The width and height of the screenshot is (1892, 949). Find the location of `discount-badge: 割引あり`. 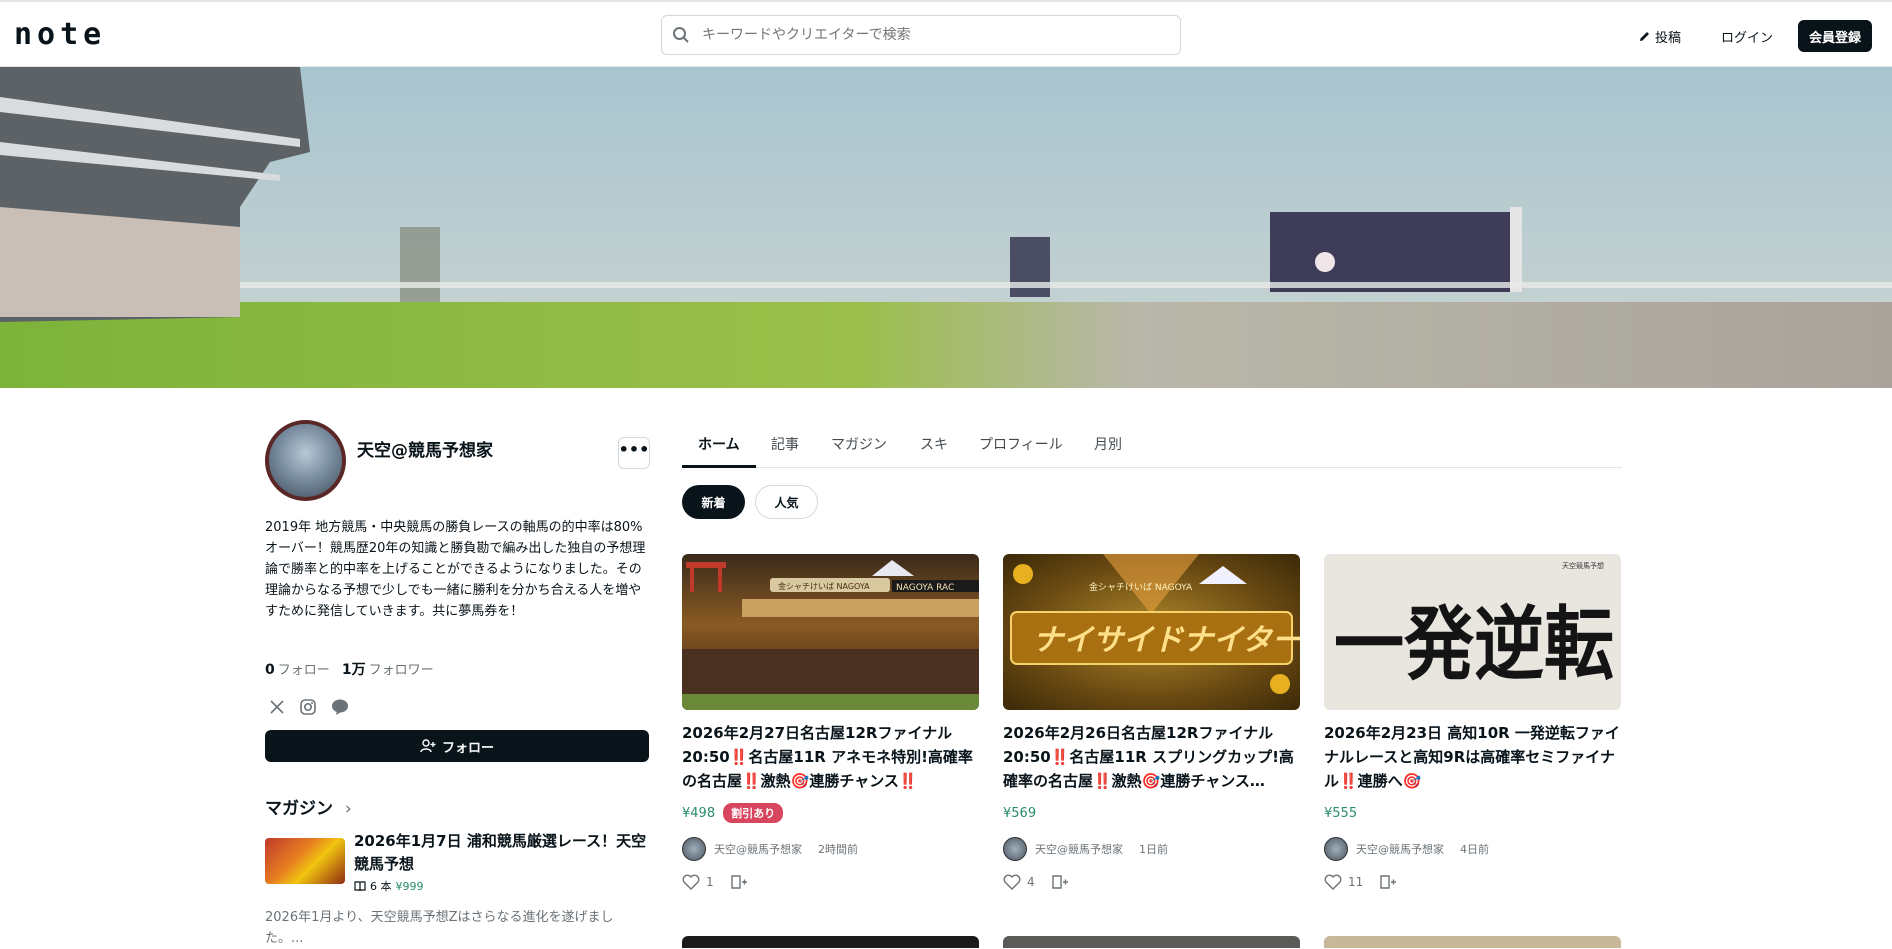

discount-badge: 割引あり is located at coordinates (753, 813).